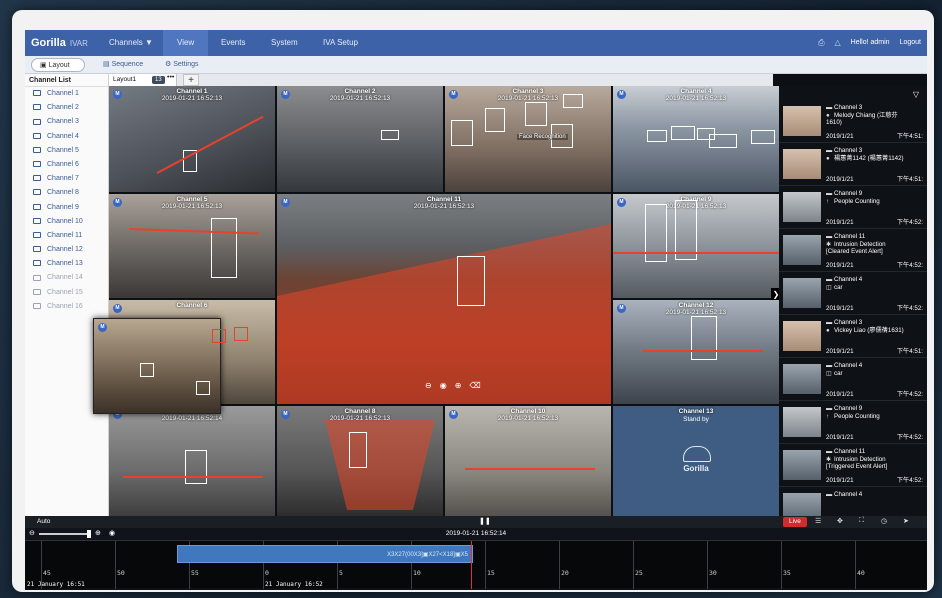 Image resolution: width=942 pixels, height=598 pixels. I want to click on sidebar-item-channel-10: Channel 10, so click(66, 222).